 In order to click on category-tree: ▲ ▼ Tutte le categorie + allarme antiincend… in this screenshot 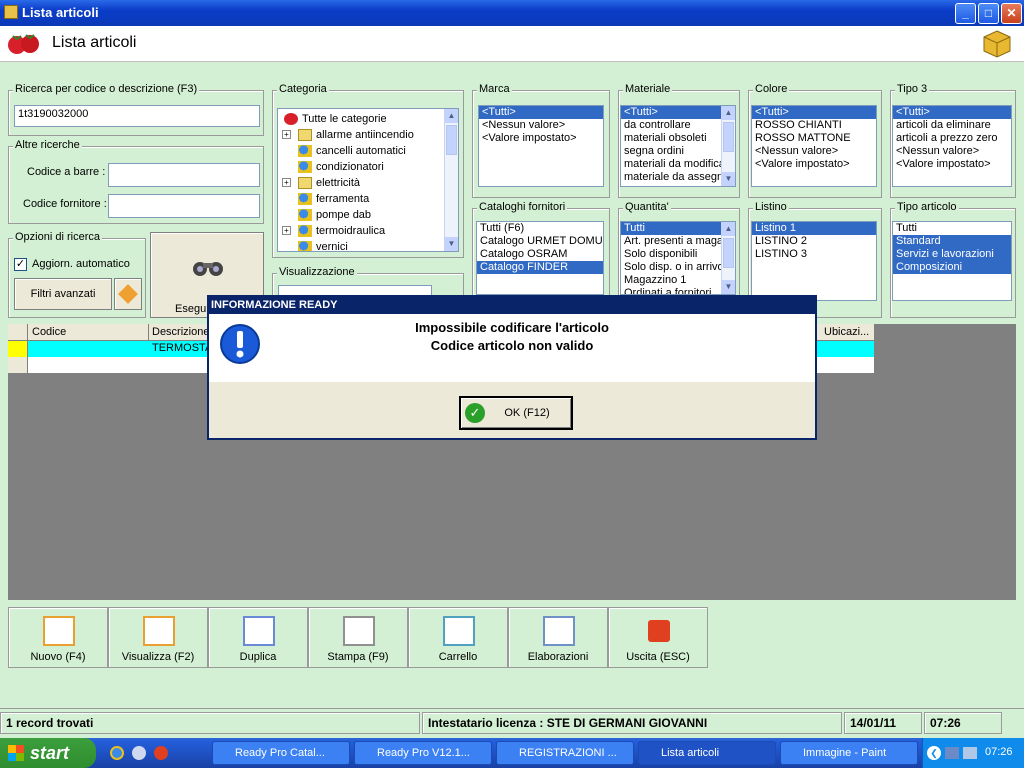, I will do `click(368, 180)`.